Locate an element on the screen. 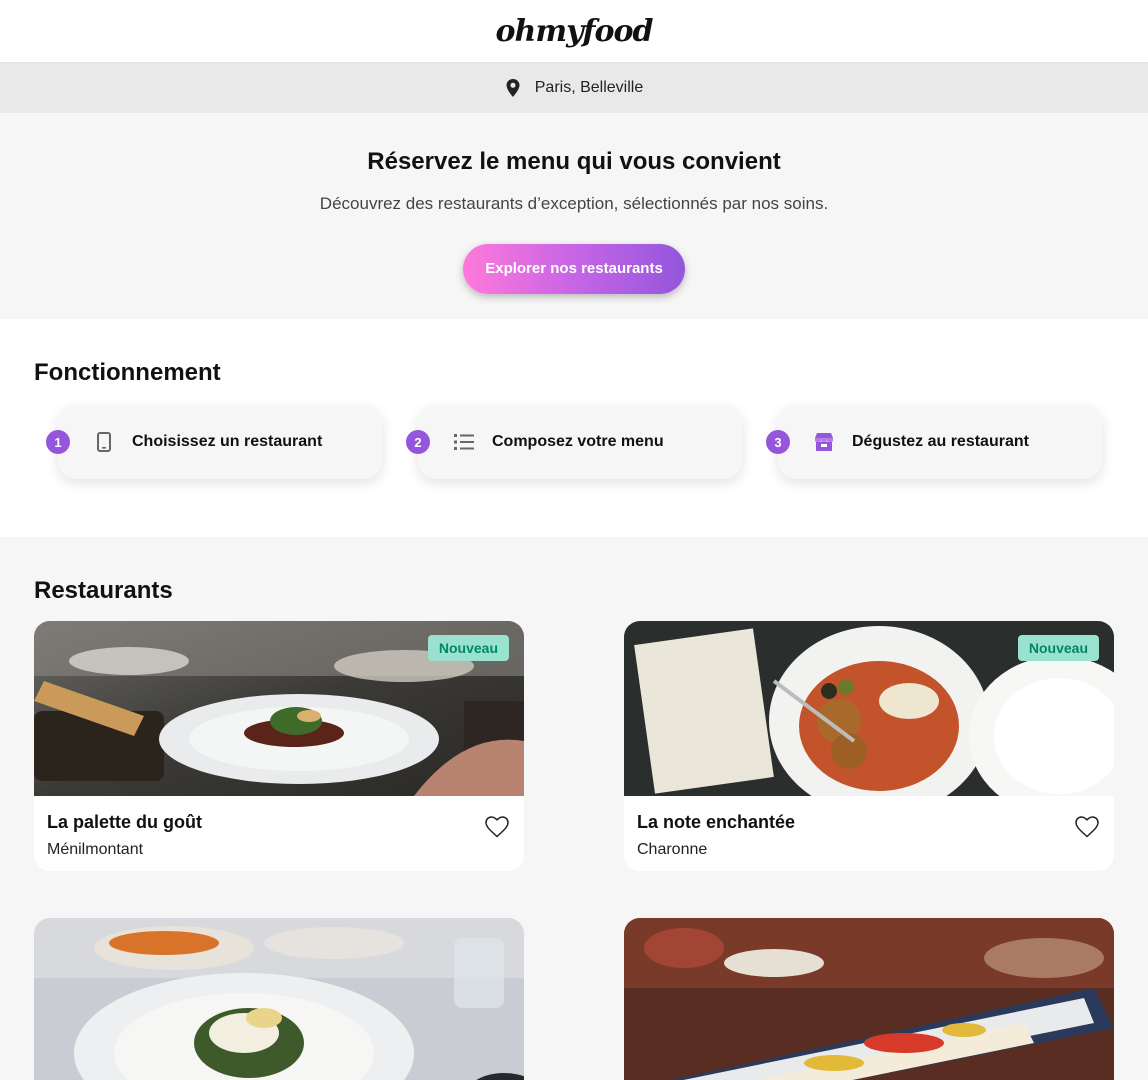  list-icon is located at coordinates (464, 442).